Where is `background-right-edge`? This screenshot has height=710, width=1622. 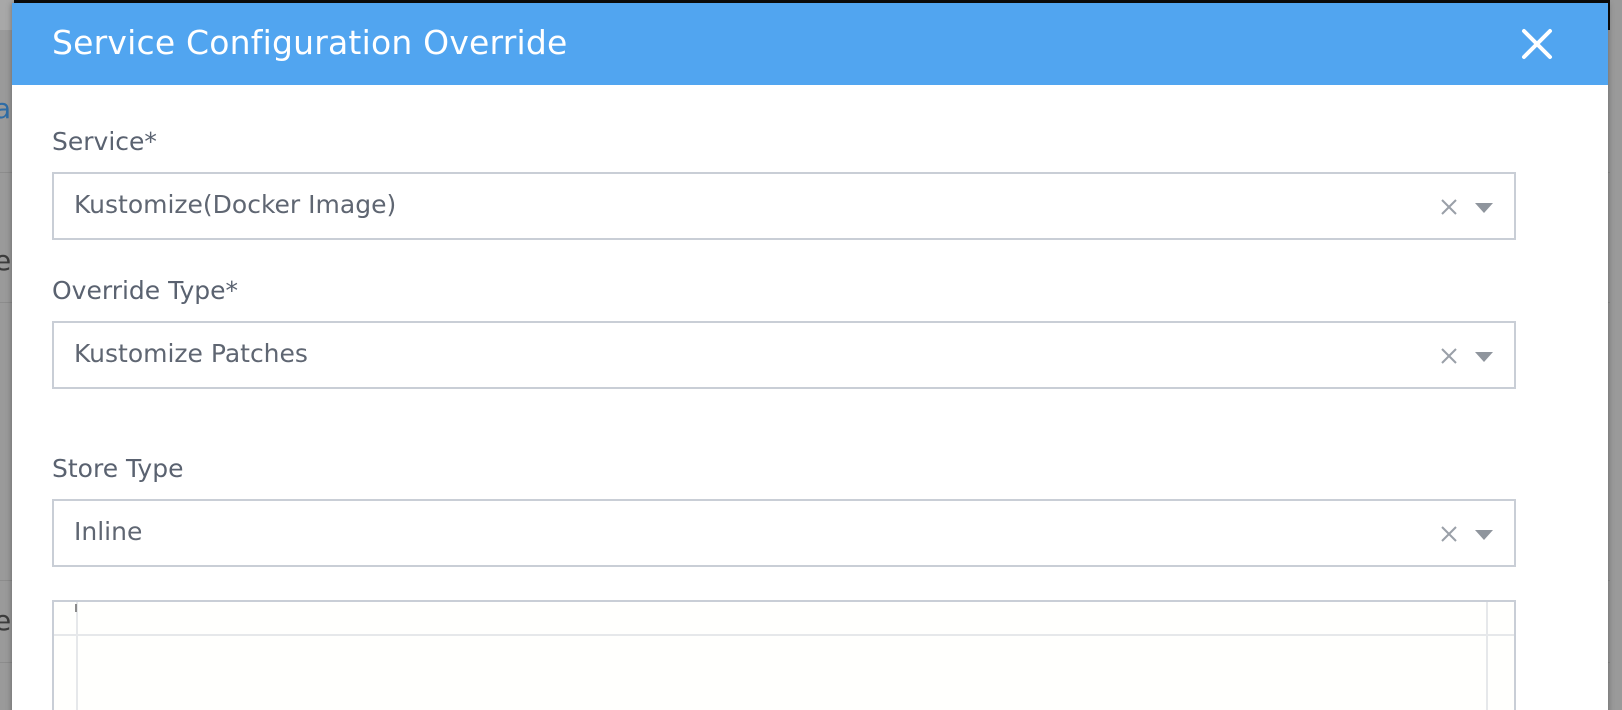 background-right-edge is located at coordinates (1616, 355).